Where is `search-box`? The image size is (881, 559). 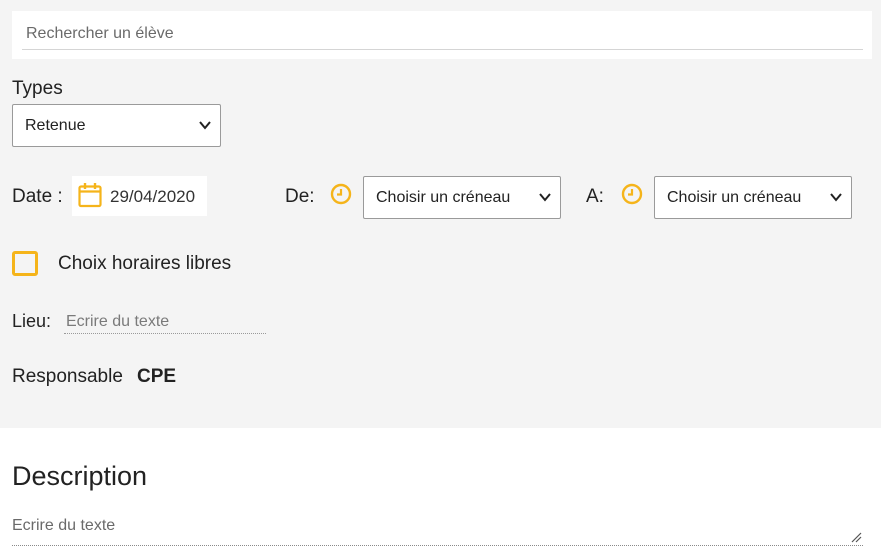
search-box is located at coordinates (442, 35).